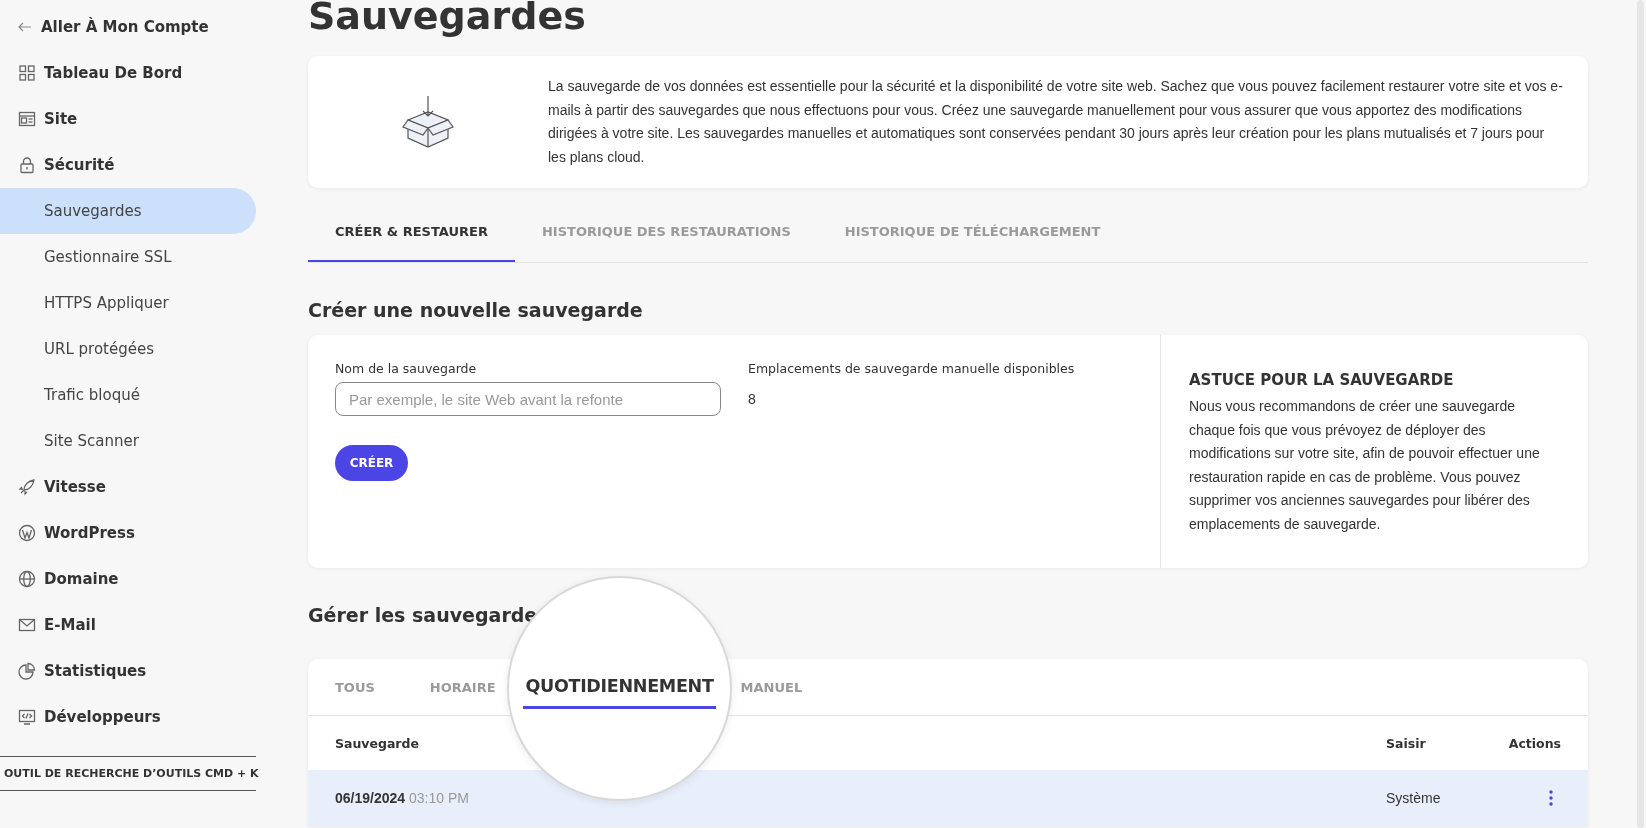 The height and width of the screenshot is (828, 1646). Describe the element at coordinates (27, 73) in the screenshot. I see `grid-icon` at that location.